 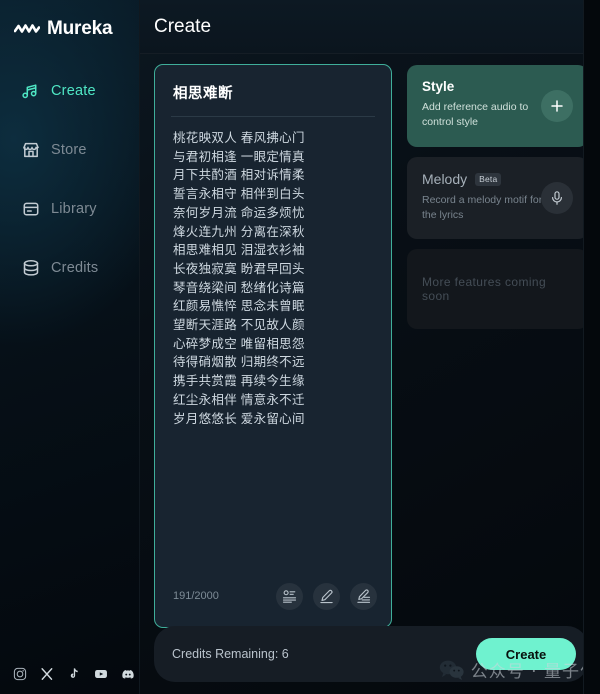 I want to click on sidebar-item-library: Library, so click(x=69, y=209).